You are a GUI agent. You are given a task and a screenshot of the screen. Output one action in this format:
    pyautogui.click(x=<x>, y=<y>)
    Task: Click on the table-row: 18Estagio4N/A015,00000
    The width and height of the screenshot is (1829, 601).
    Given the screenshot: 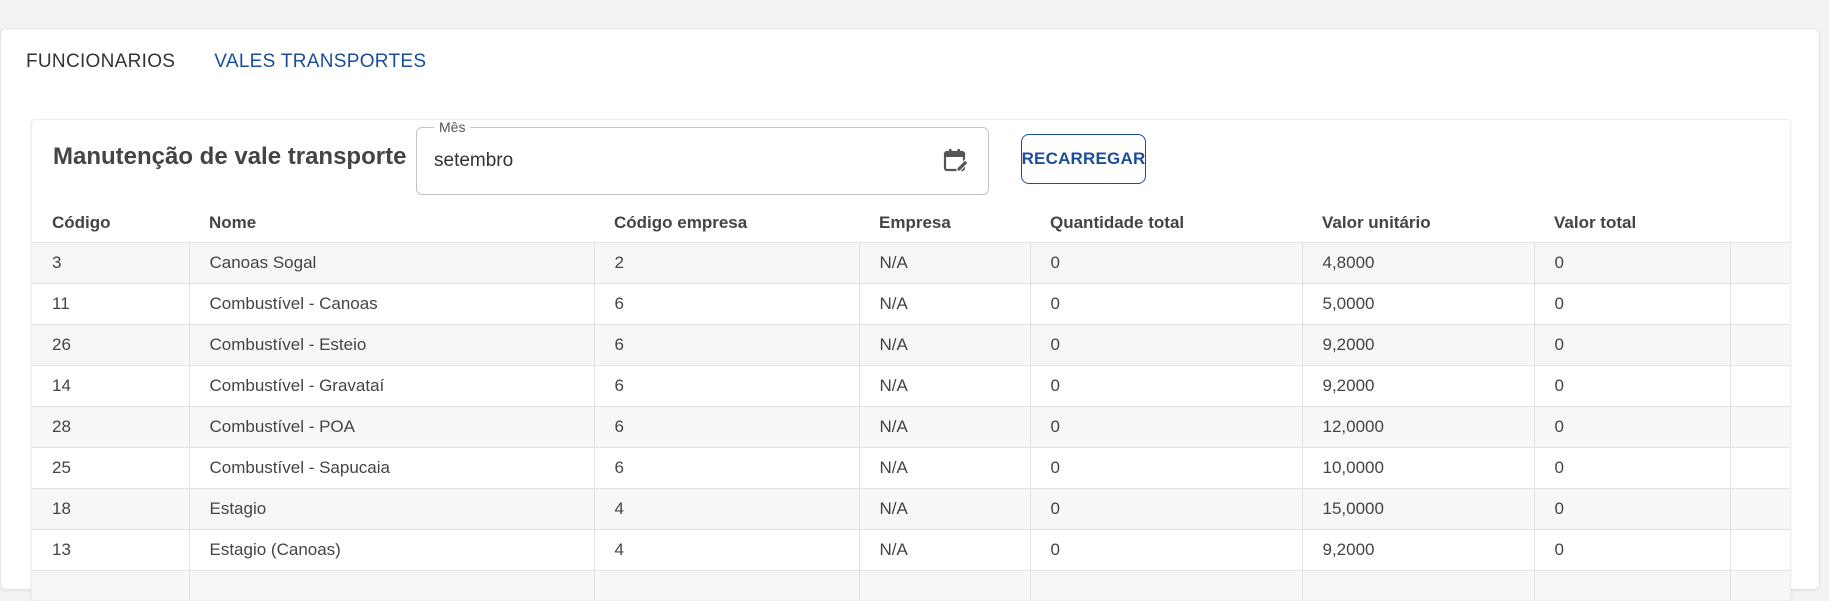 What is the action you would take?
    pyautogui.click(x=911, y=509)
    